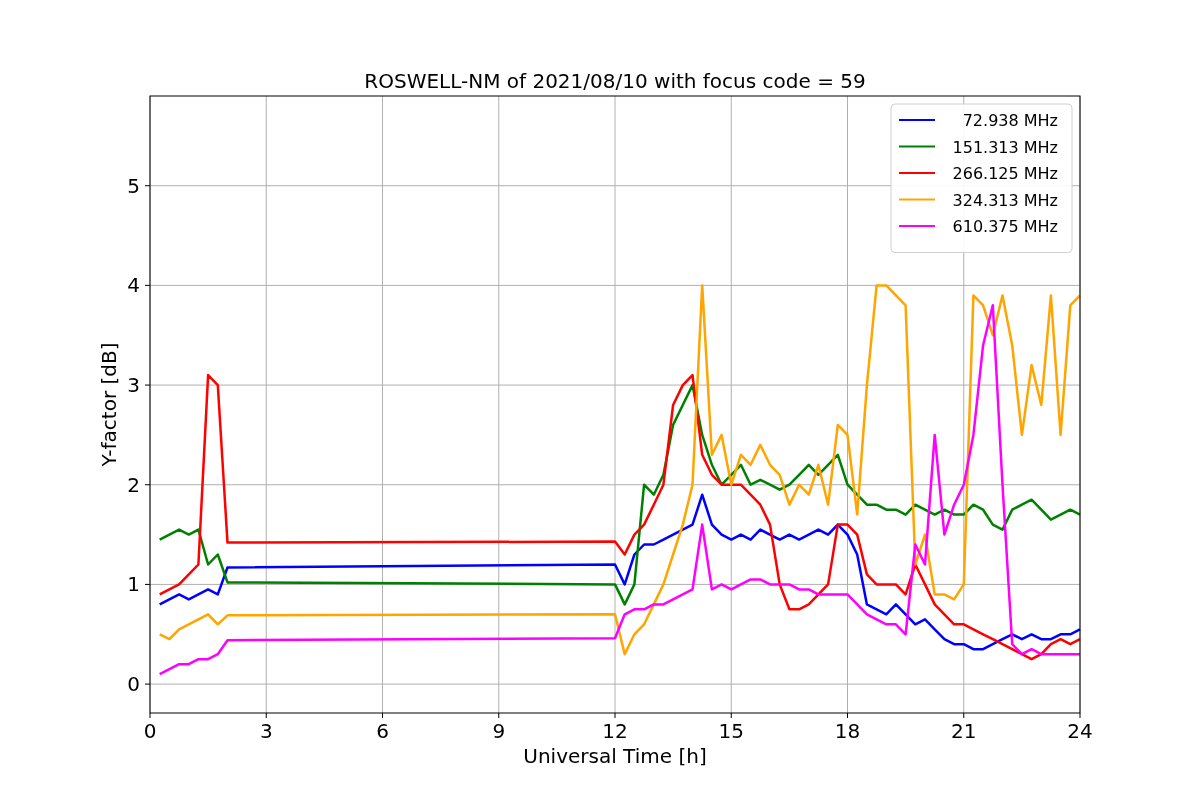 The width and height of the screenshot is (1200, 800). I want to click on legend-label: 151.313 MHz, so click(1005, 147).